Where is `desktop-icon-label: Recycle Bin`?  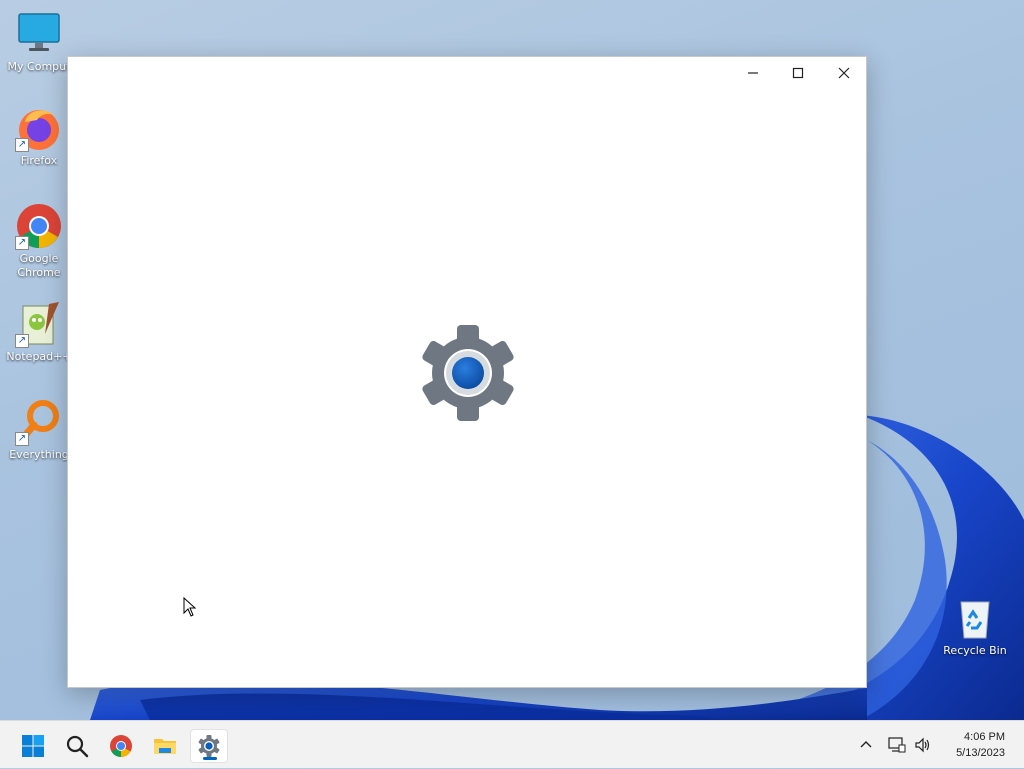
desktop-icon-label: Recycle Bin is located at coordinates (975, 650).